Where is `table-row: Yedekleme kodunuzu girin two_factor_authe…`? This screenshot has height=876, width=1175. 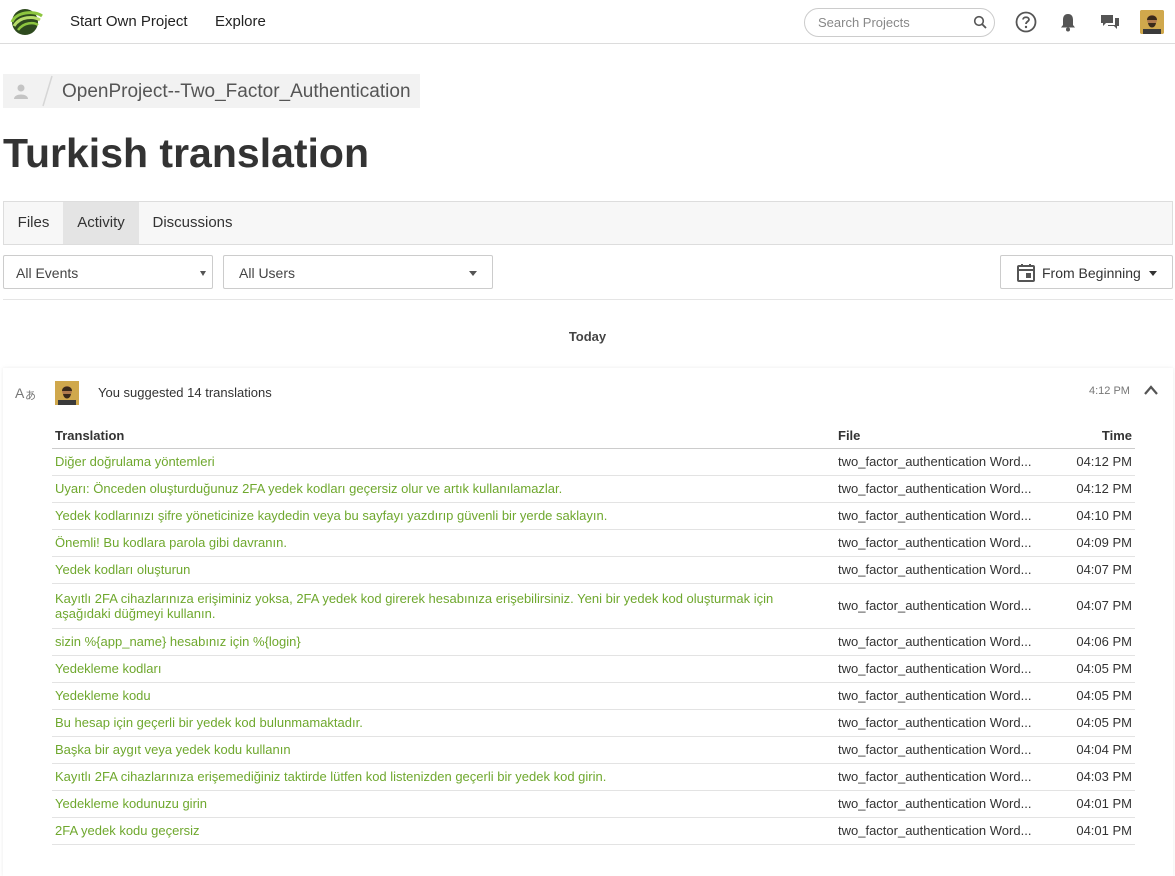 table-row: Yedekleme kodunuzu girin two_factor_authe… is located at coordinates (593, 804).